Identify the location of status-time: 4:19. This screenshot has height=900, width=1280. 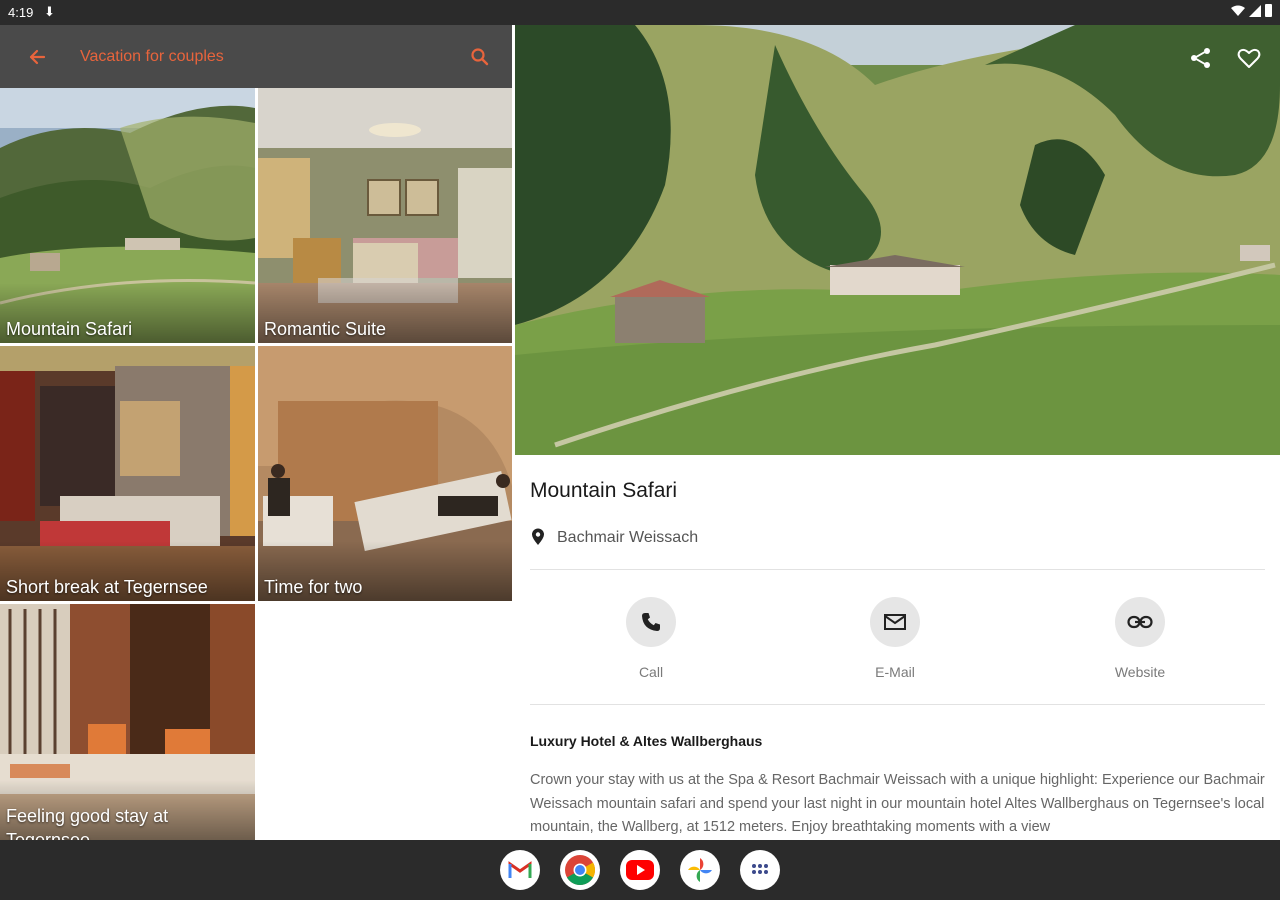
(21, 12).